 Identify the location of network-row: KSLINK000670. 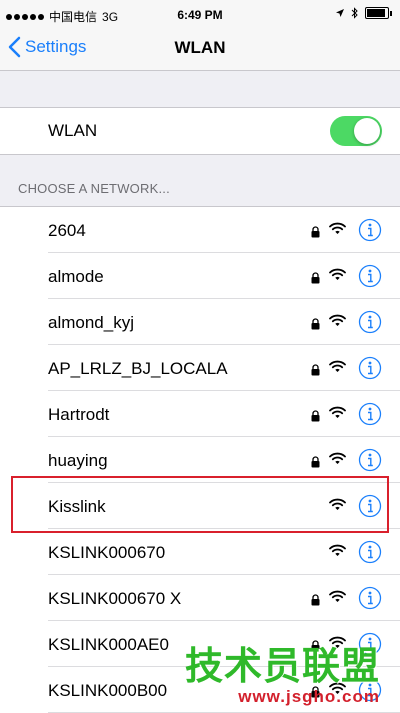
(200, 552).